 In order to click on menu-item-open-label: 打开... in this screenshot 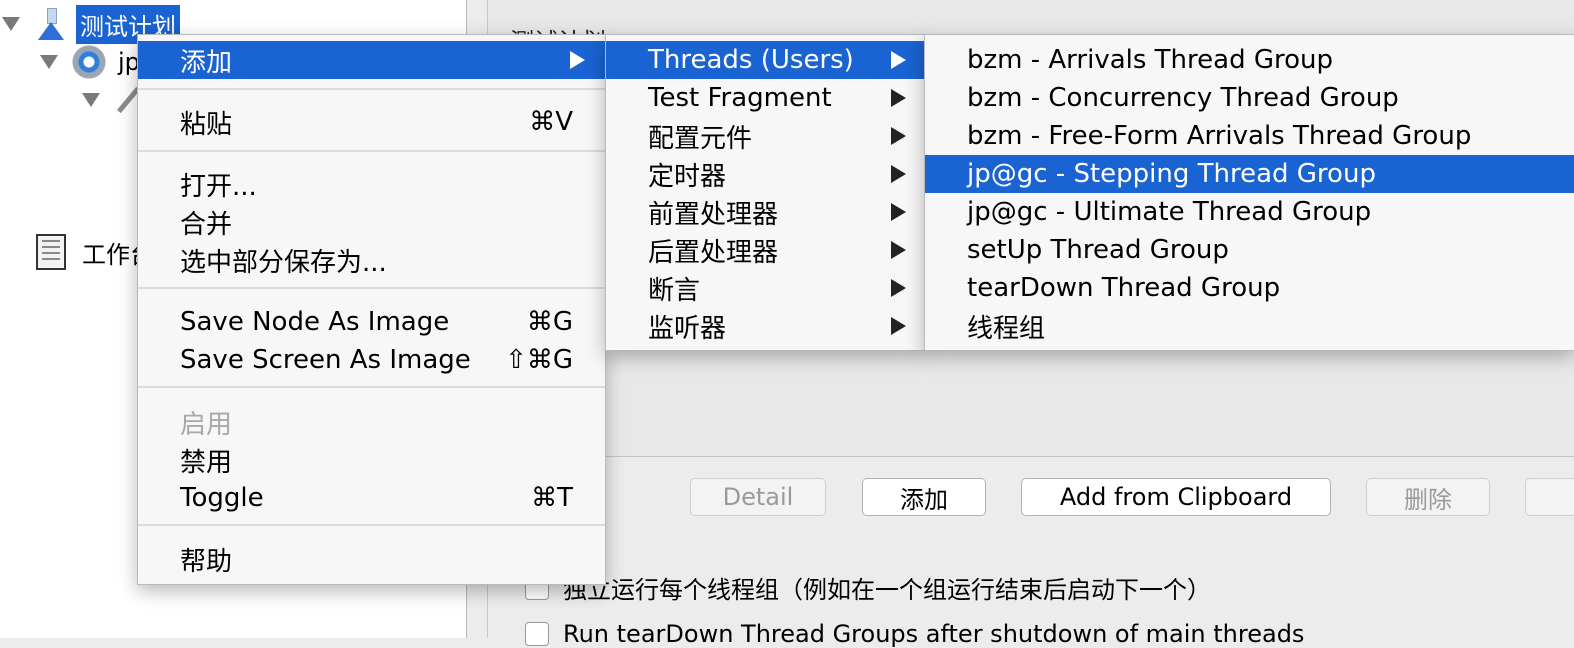, I will do `click(218, 186)`.